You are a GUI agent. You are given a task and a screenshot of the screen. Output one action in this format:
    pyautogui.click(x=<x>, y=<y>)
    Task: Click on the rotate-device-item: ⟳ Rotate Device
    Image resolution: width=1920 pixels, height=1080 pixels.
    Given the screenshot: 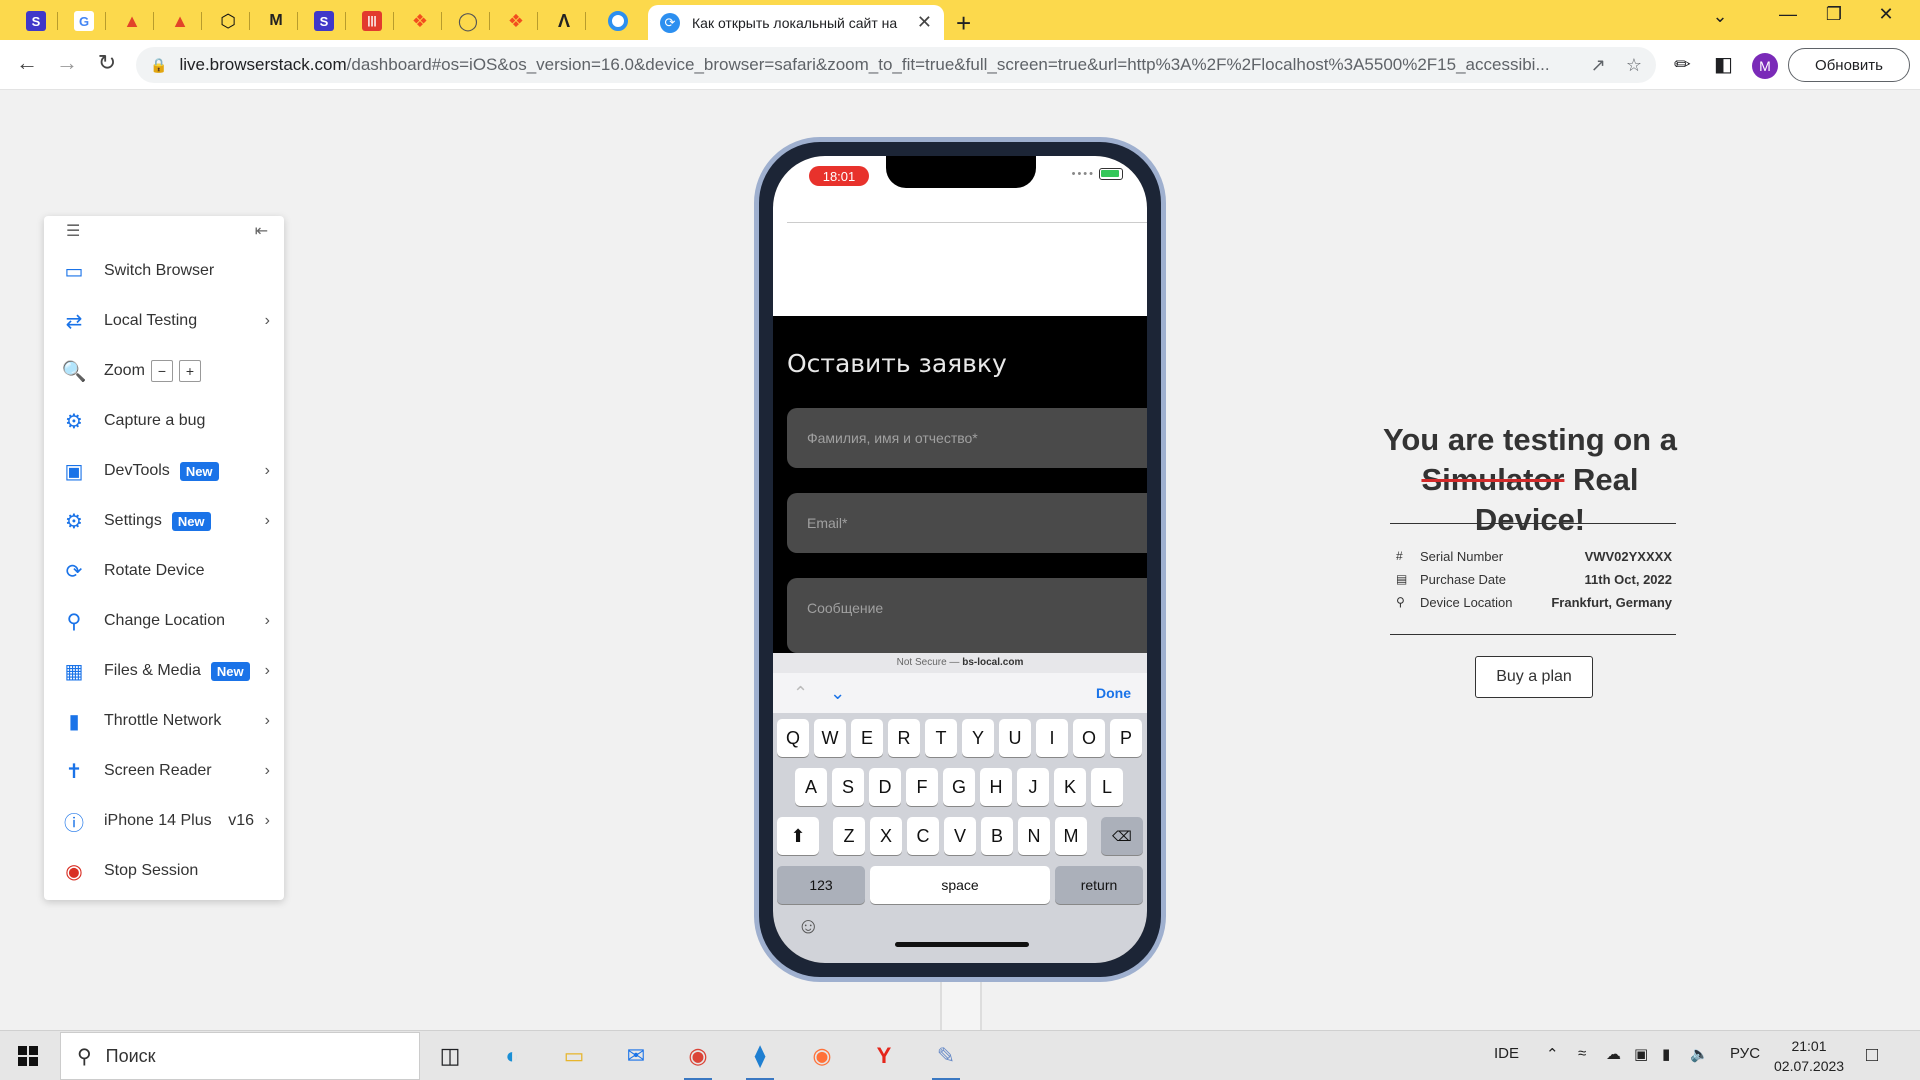 What is the action you would take?
    pyautogui.click(x=164, y=571)
    